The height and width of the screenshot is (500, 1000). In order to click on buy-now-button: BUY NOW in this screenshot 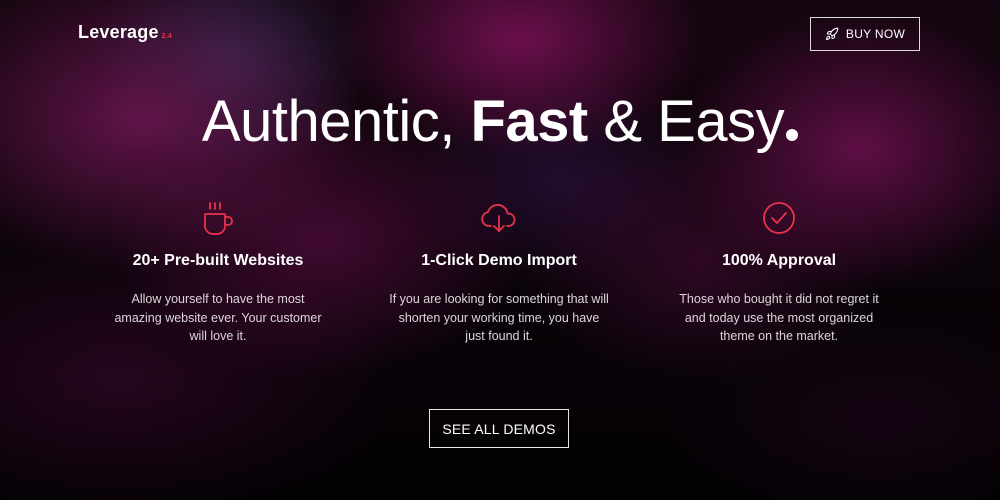, I will do `click(865, 34)`.